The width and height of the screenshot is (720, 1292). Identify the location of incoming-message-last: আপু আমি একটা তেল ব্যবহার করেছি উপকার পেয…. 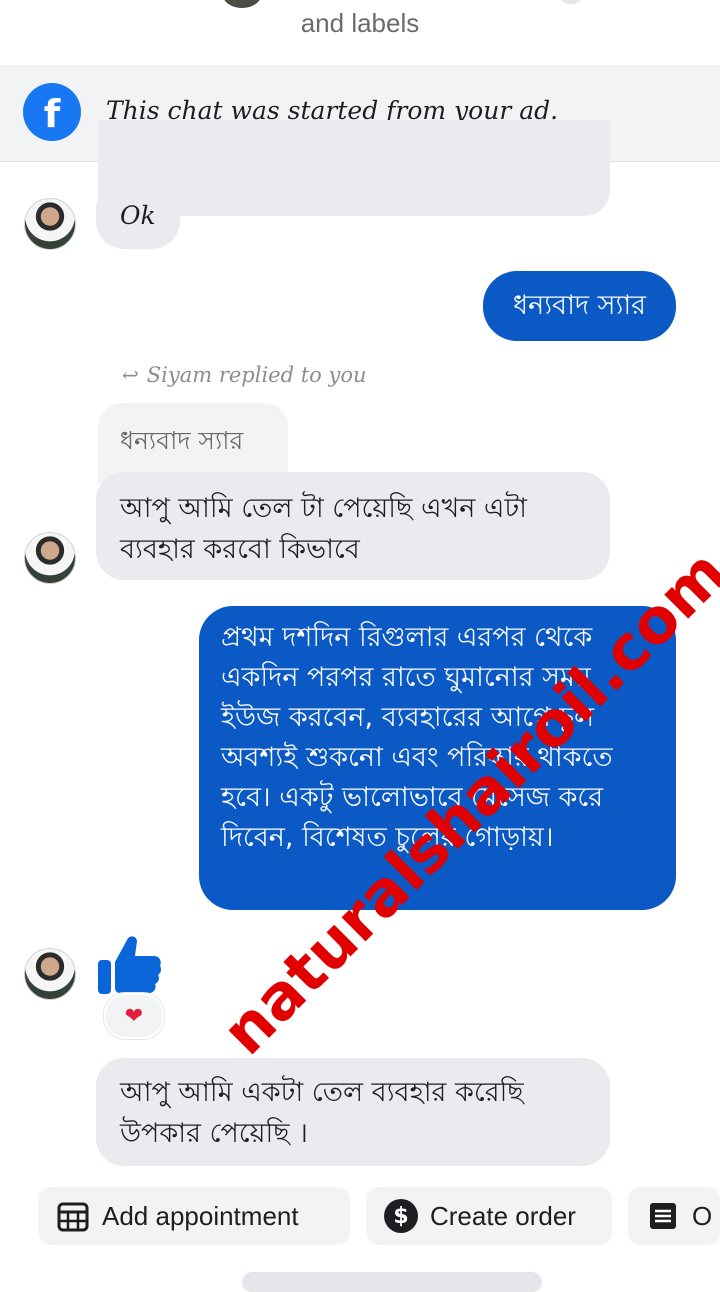
(353, 1112).